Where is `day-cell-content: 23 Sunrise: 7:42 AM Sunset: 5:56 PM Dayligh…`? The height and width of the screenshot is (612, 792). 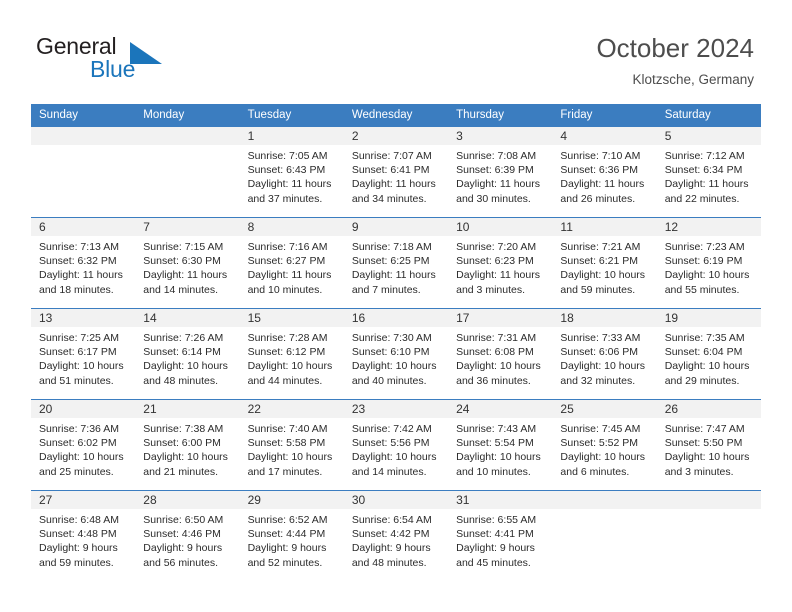 day-cell-content: 23 Sunrise: 7:42 AM Sunset: 5:56 PM Dayligh… is located at coordinates (396, 445).